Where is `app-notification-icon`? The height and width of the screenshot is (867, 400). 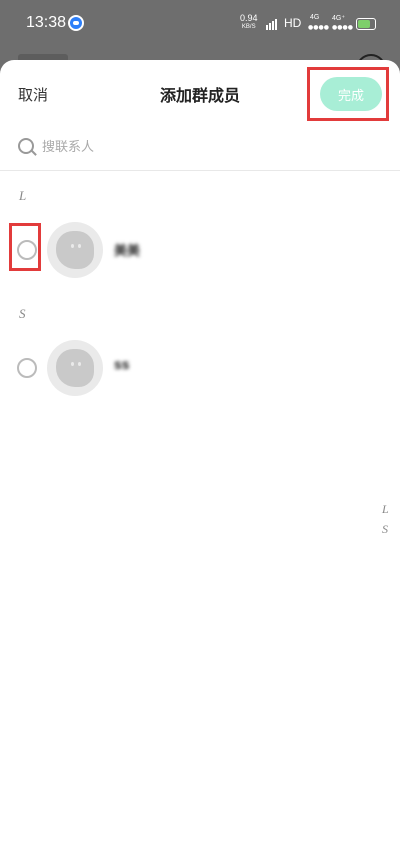
app-notification-icon is located at coordinates (76, 23).